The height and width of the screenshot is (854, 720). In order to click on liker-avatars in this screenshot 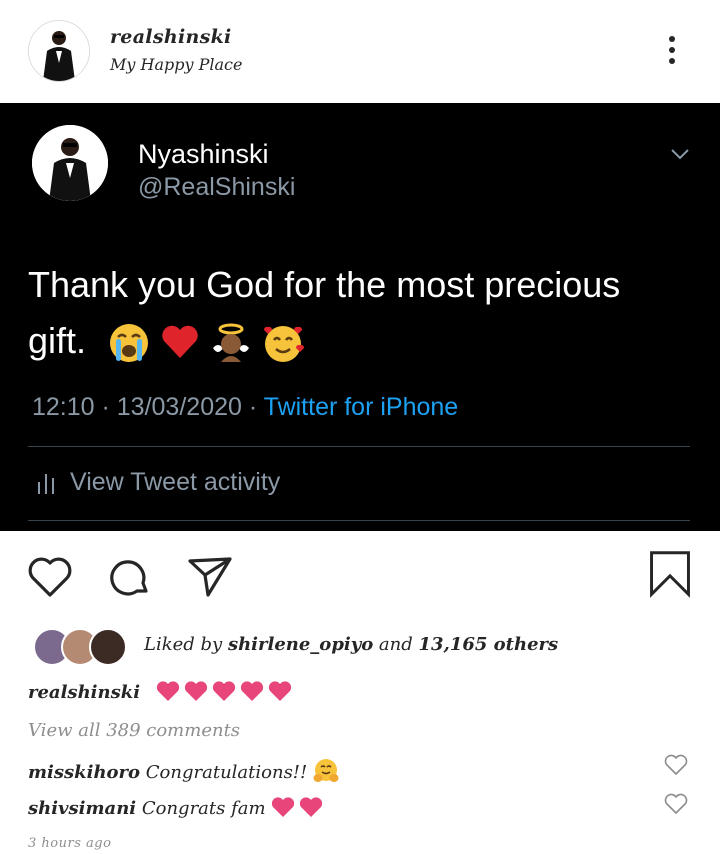, I will do `click(83, 647)`.